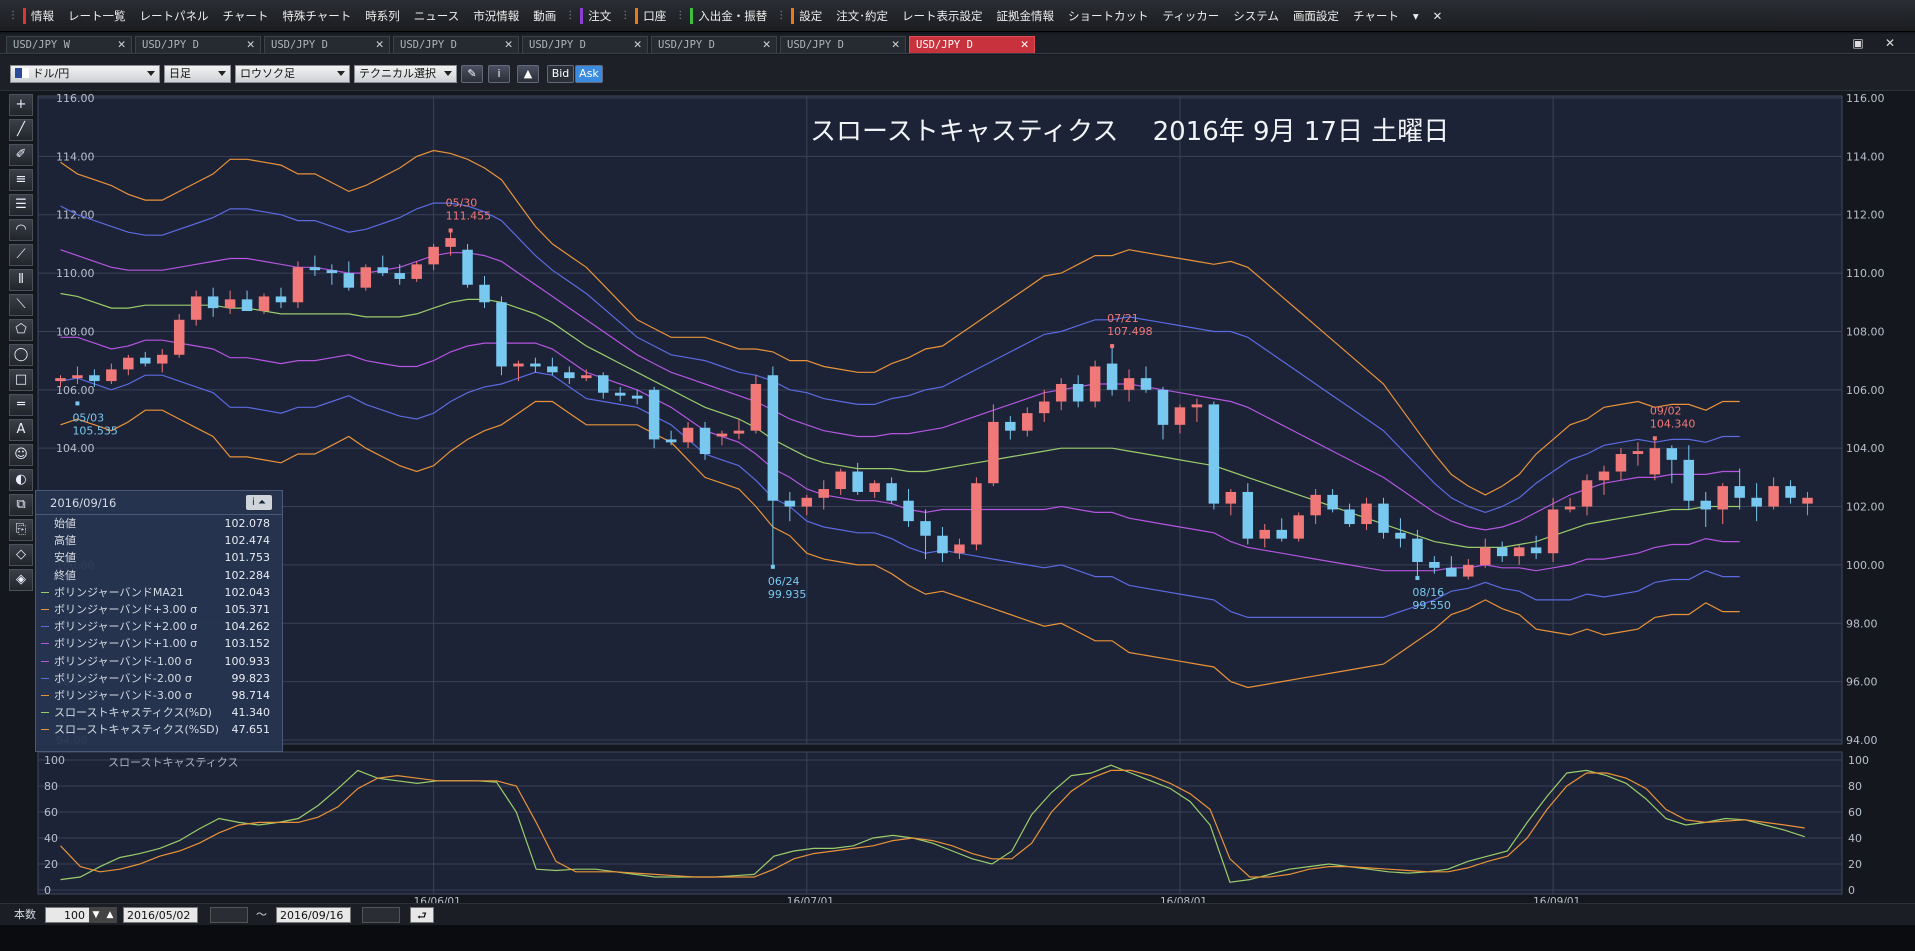 The height and width of the screenshot is (951, 1915). What do you see at coordinates (160, 915) in the screenshot?
I see `from-date-input: 2016/05/02` at bounding box center [160, 915].